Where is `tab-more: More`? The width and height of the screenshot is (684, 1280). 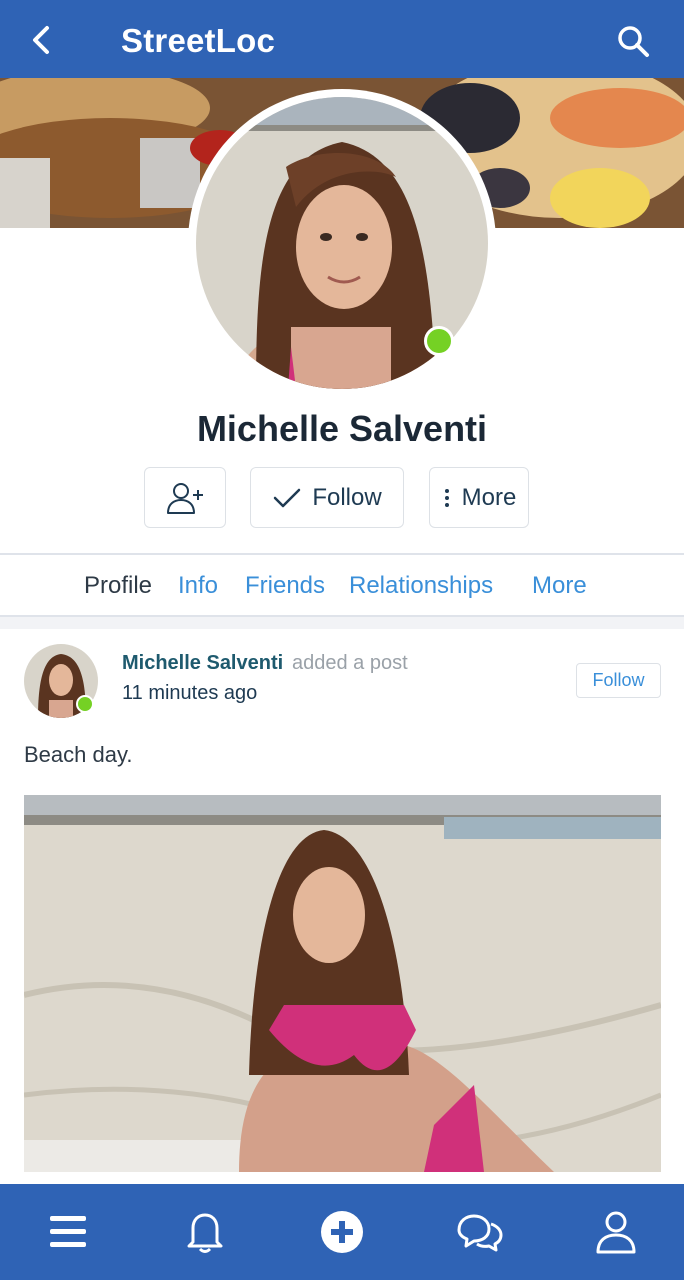
tab-more: More is located at coordinates (559, 586).